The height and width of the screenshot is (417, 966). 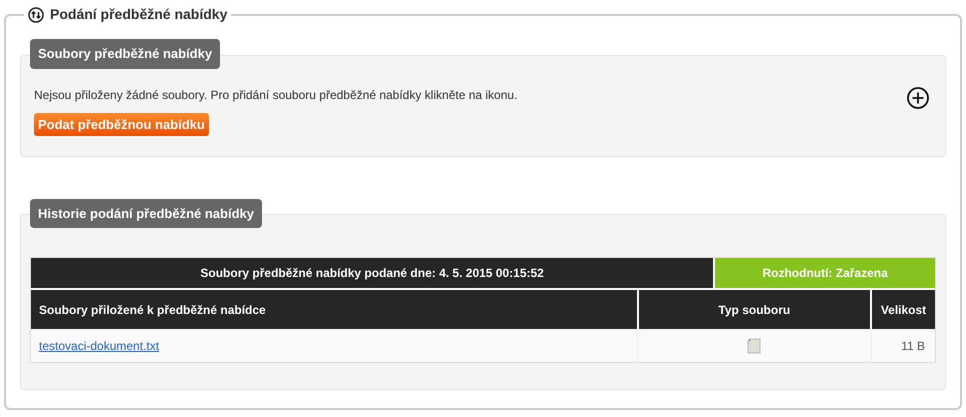 I want to click on column-header: Soubory přiložené k předběžné nabídce, so click(x=334, y=309).